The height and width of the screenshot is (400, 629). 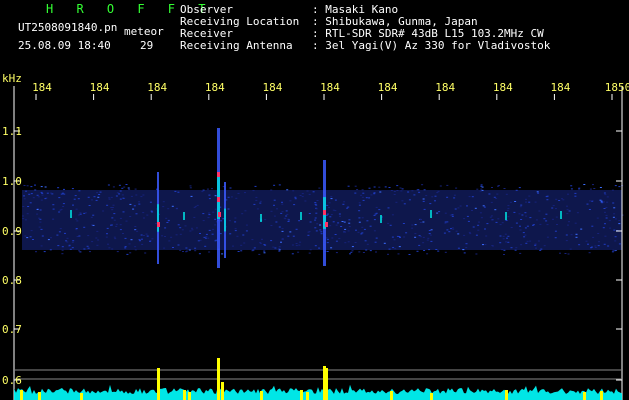 What do you see at coordinates (184, 216) in the screenshot?
I see `echo-tick` at bounding box center [184, 216].